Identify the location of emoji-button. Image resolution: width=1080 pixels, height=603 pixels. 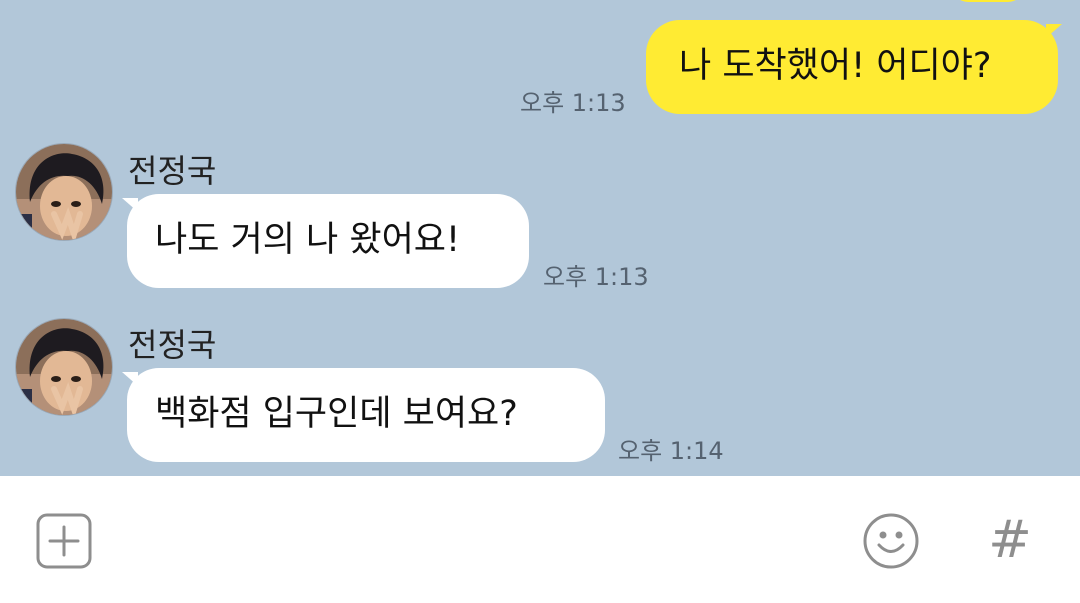
(891, 541).